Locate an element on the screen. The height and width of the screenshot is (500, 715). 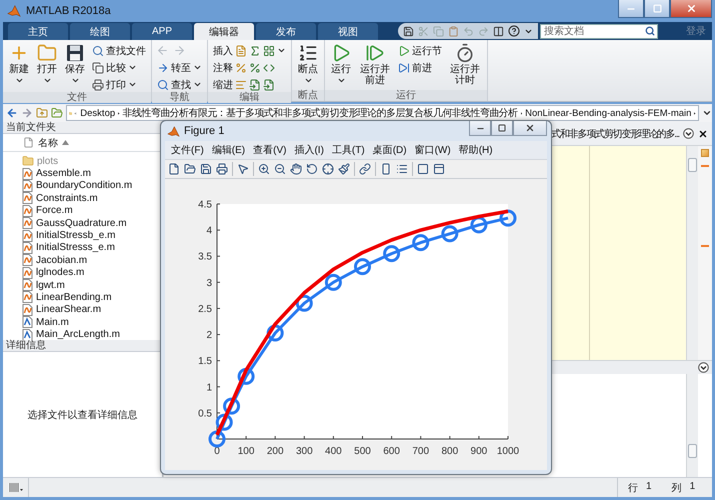
redo-icon is located at coordinates (483, 31).